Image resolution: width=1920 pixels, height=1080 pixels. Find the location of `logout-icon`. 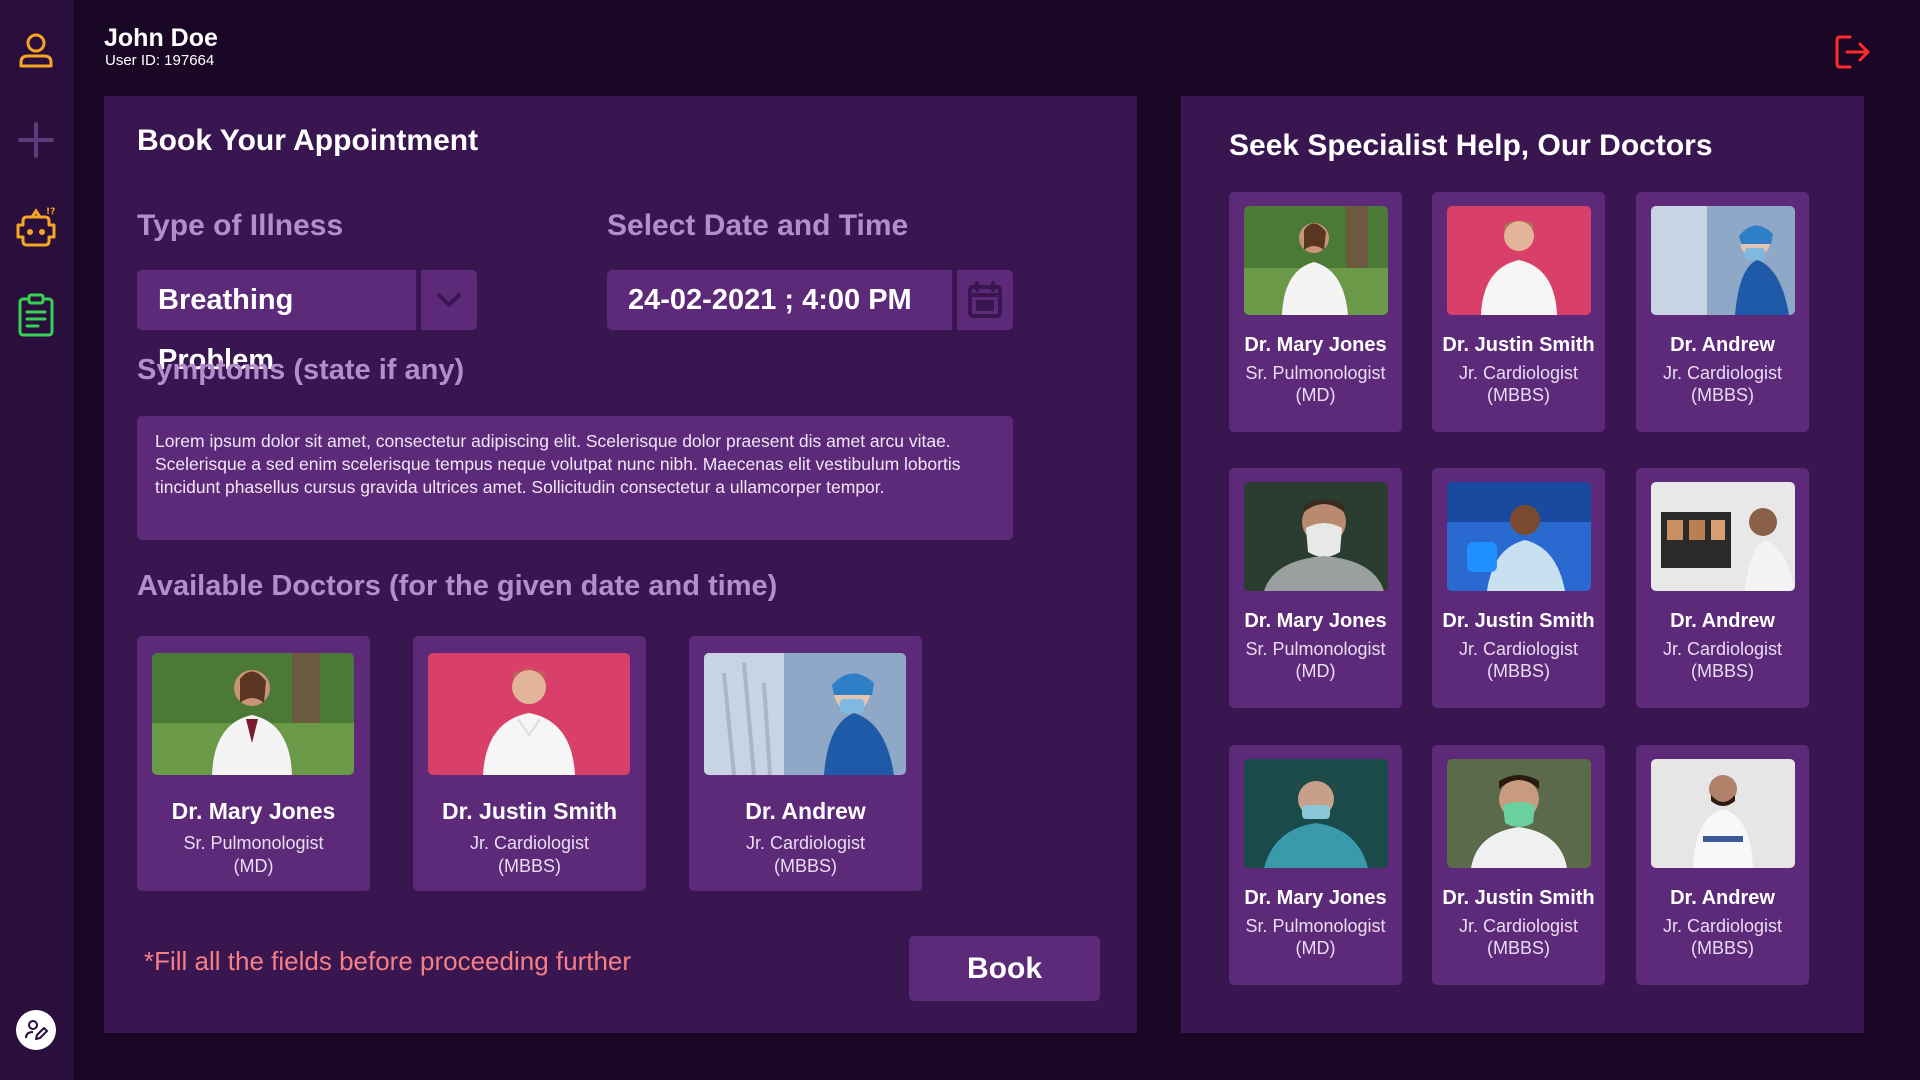

logout-icon is located at coordinates (1852, 52).